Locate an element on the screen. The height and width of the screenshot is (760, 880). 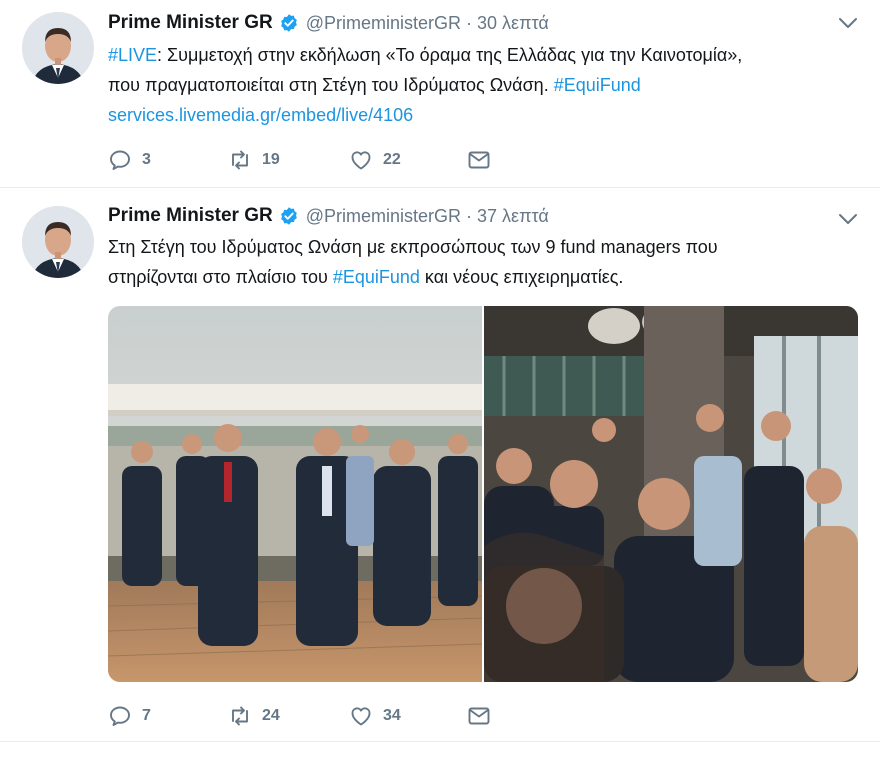
reply-button: 3 is located at coordinates (168, 160).